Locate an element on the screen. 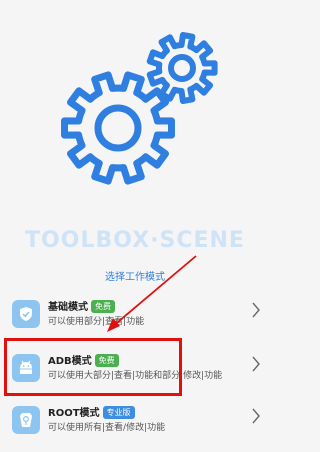 This screenshot has height=452, width=320. mode-label: 基础模式 免费 is located at coordinates (81, 305).